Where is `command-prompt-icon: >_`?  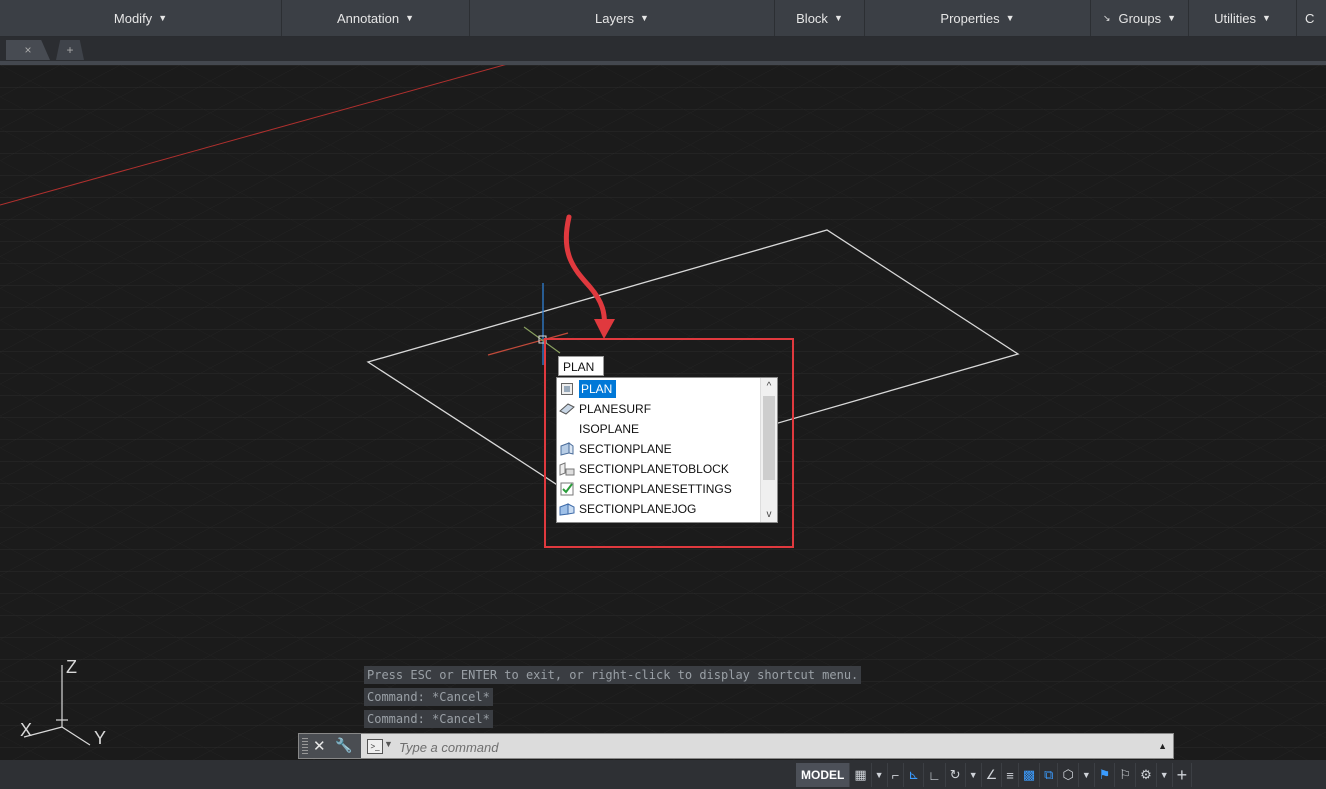 command-prompt-icon: >_ is located at coordinates (375, 746).